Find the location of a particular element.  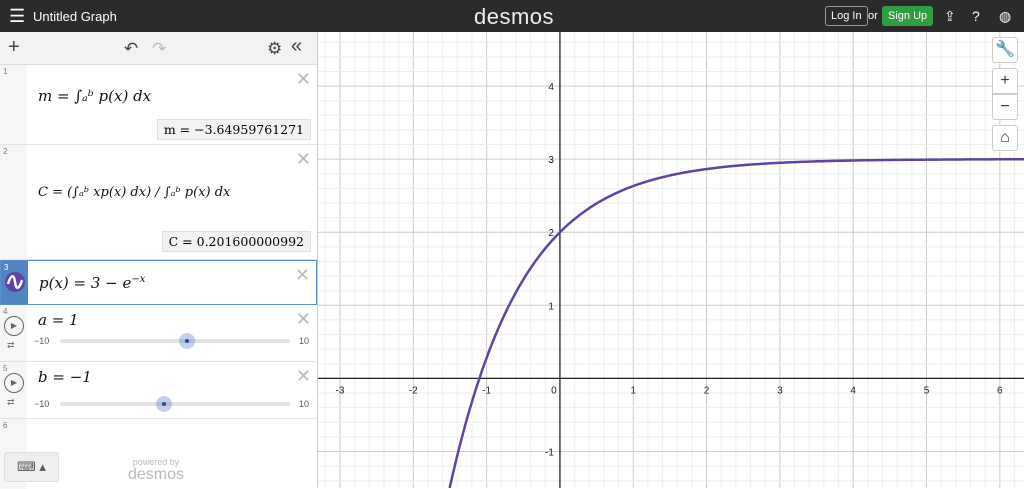

y-tick-label: 3 is located at coordinates (551, 160).